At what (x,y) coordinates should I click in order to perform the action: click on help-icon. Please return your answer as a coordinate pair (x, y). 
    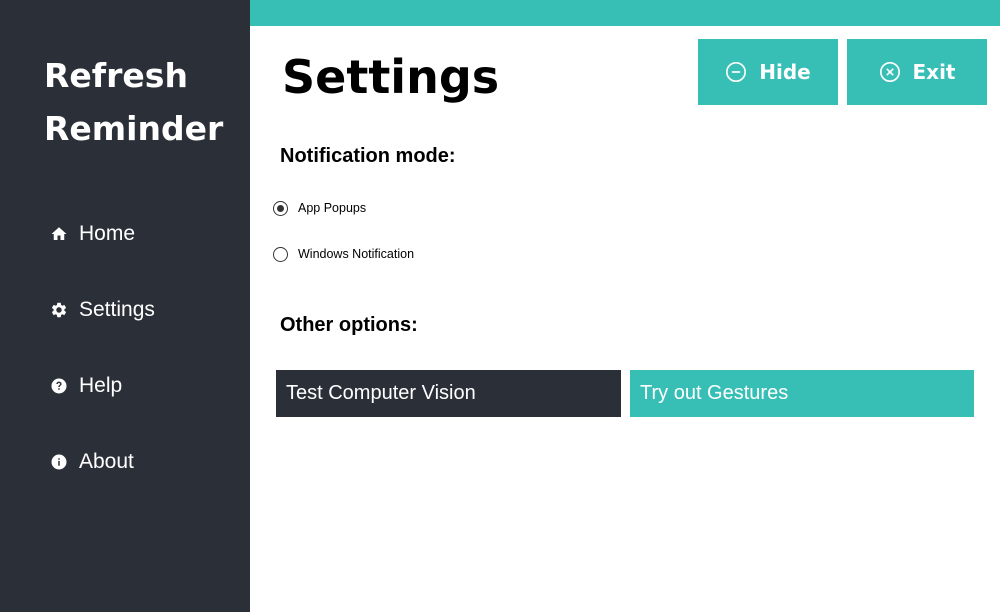
    Looking at the image, I should click on (59, 386).